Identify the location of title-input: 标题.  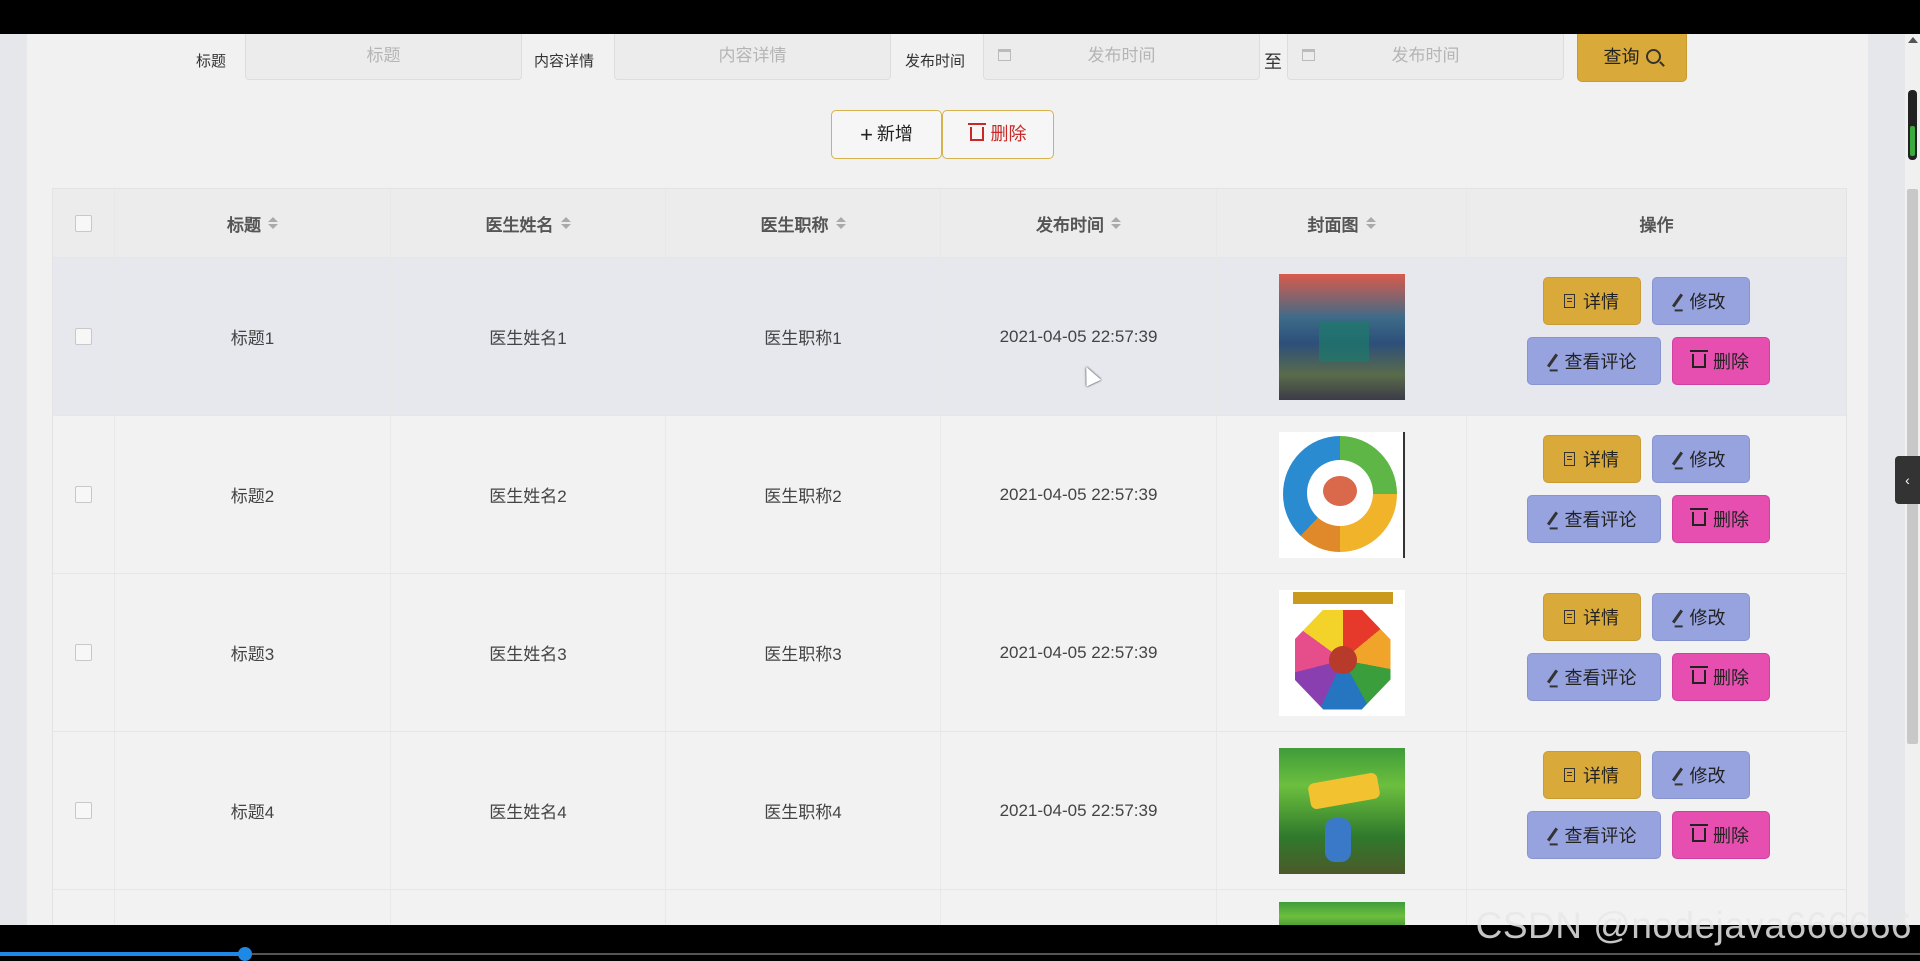
(383, 57).